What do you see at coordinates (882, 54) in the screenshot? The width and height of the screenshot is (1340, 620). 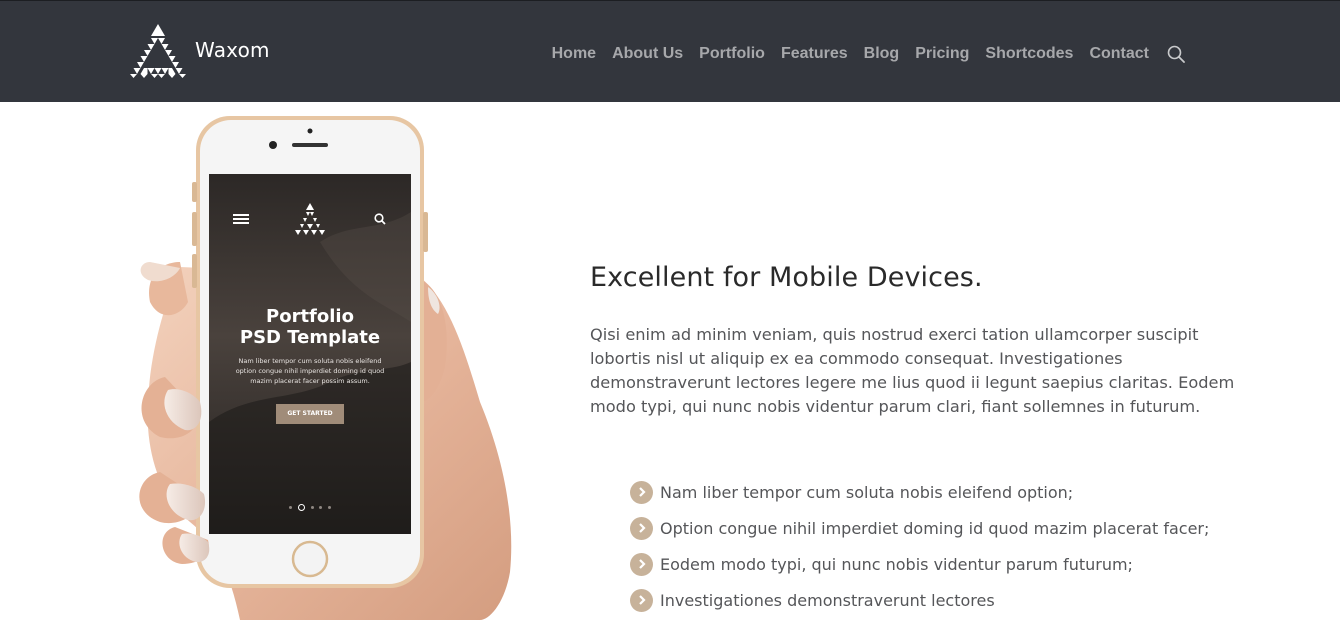 I see `nav-item-blog: Blog` at bounding box center [882, 54].